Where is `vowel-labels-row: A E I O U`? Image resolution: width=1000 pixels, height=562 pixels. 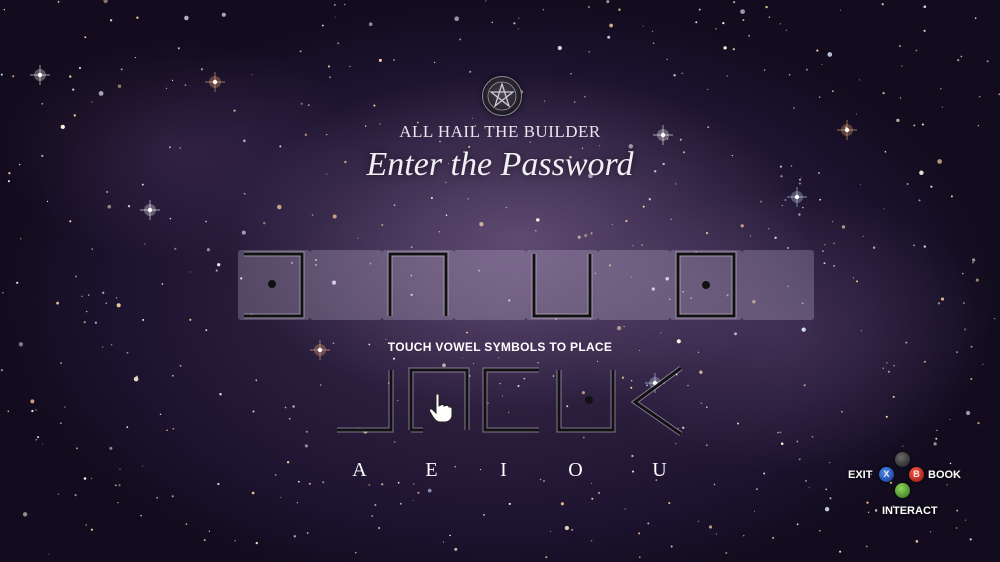
vowel-labels-row: A E I O U is located at coordinates (510, 473).